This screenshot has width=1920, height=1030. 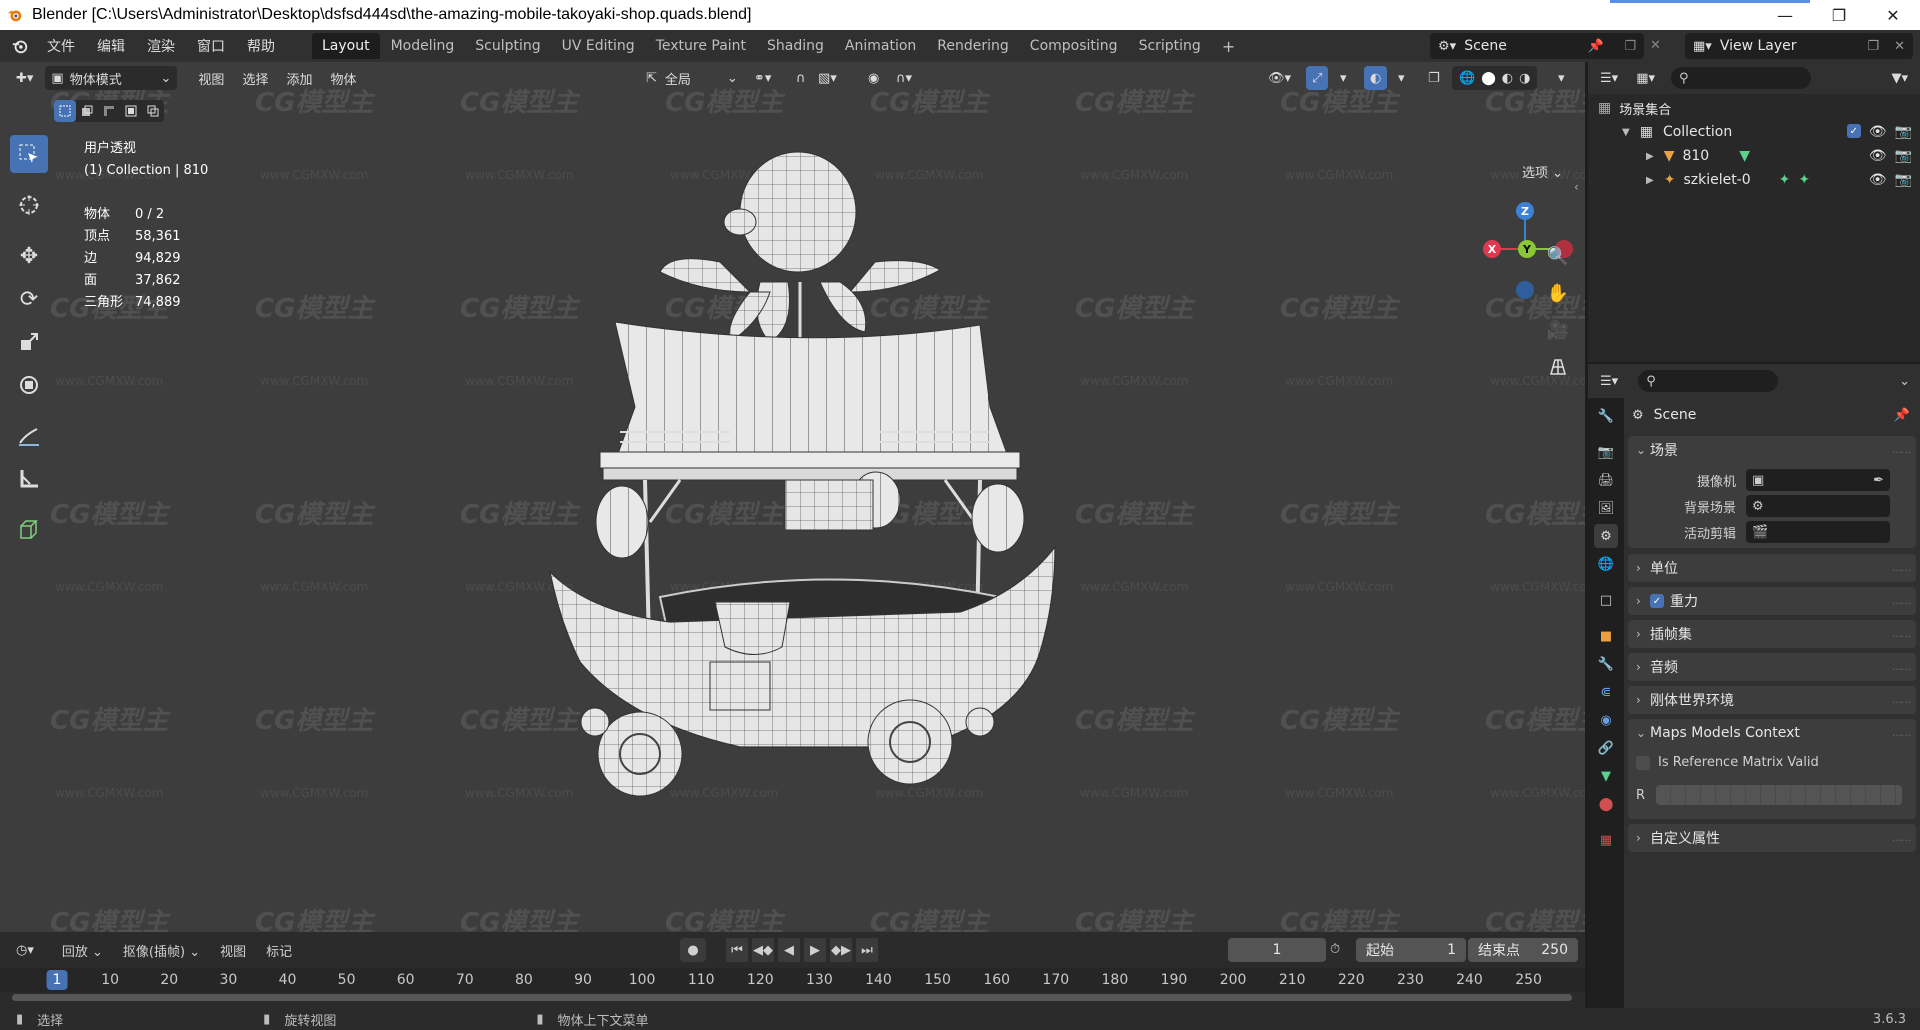 What do you see at coordinates (1488, 78) in the screenshot?
I see `solid-shading-icon: ⬤` at bounding box center [1488, 78].